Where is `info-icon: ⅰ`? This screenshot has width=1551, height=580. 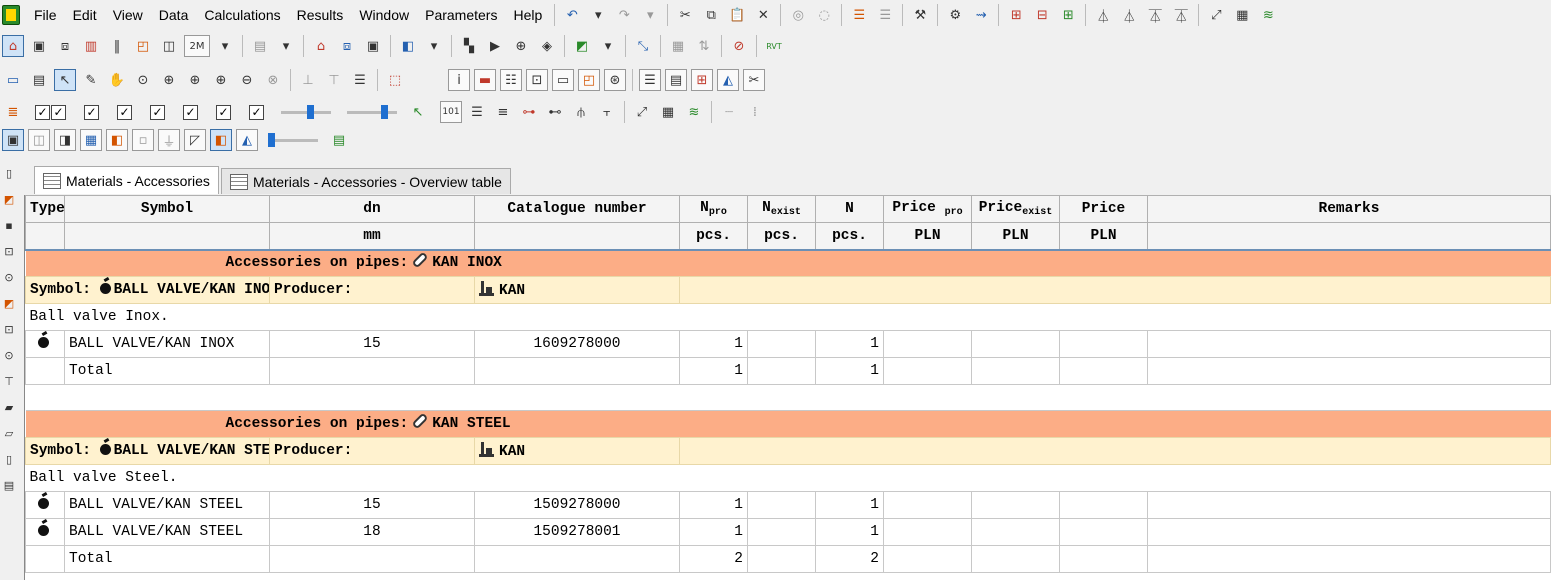
info-icon: ⅰ is located at coordinates (459, 80).